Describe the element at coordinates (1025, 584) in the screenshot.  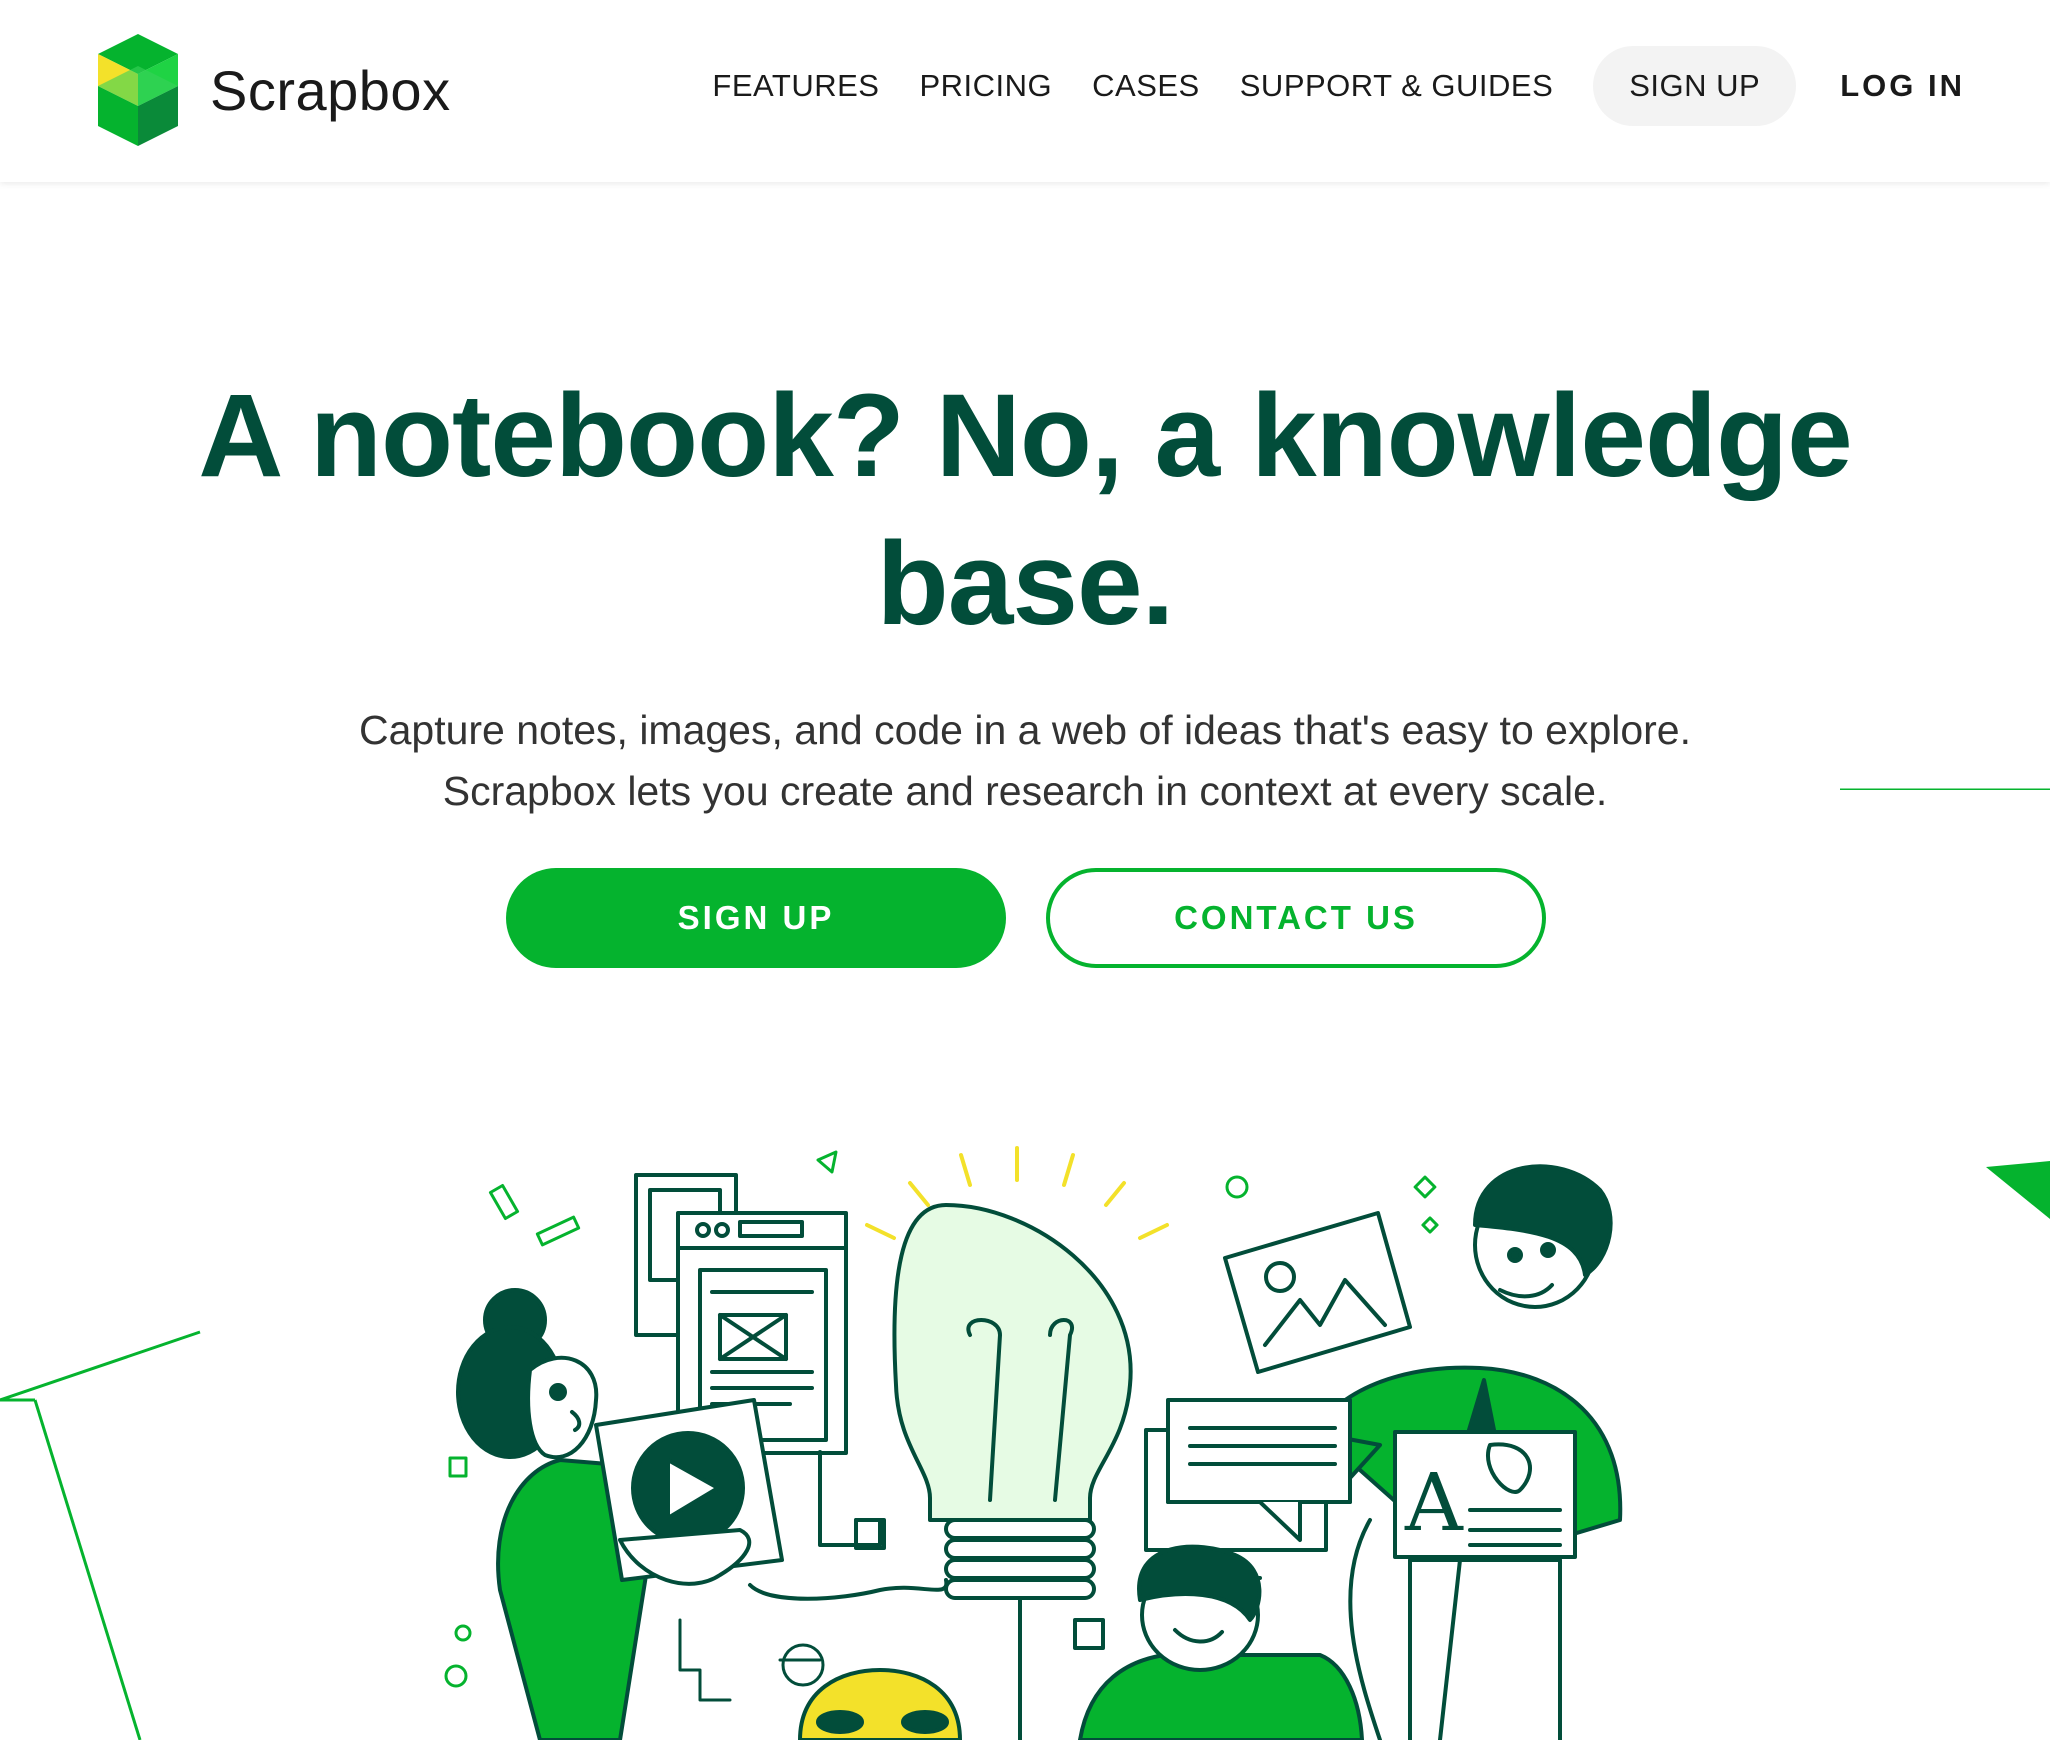
I see `hero-title-line2: base.` at that location.